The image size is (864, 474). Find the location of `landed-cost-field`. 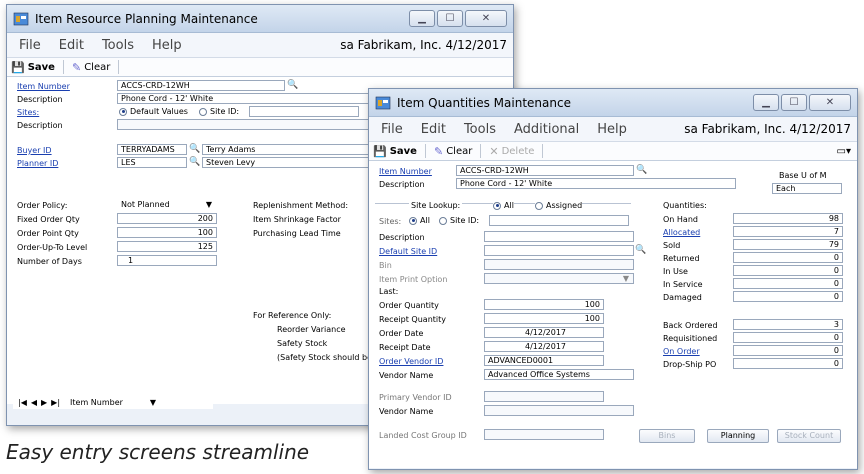

landed-cost-field is located at coordinates (544, 434).